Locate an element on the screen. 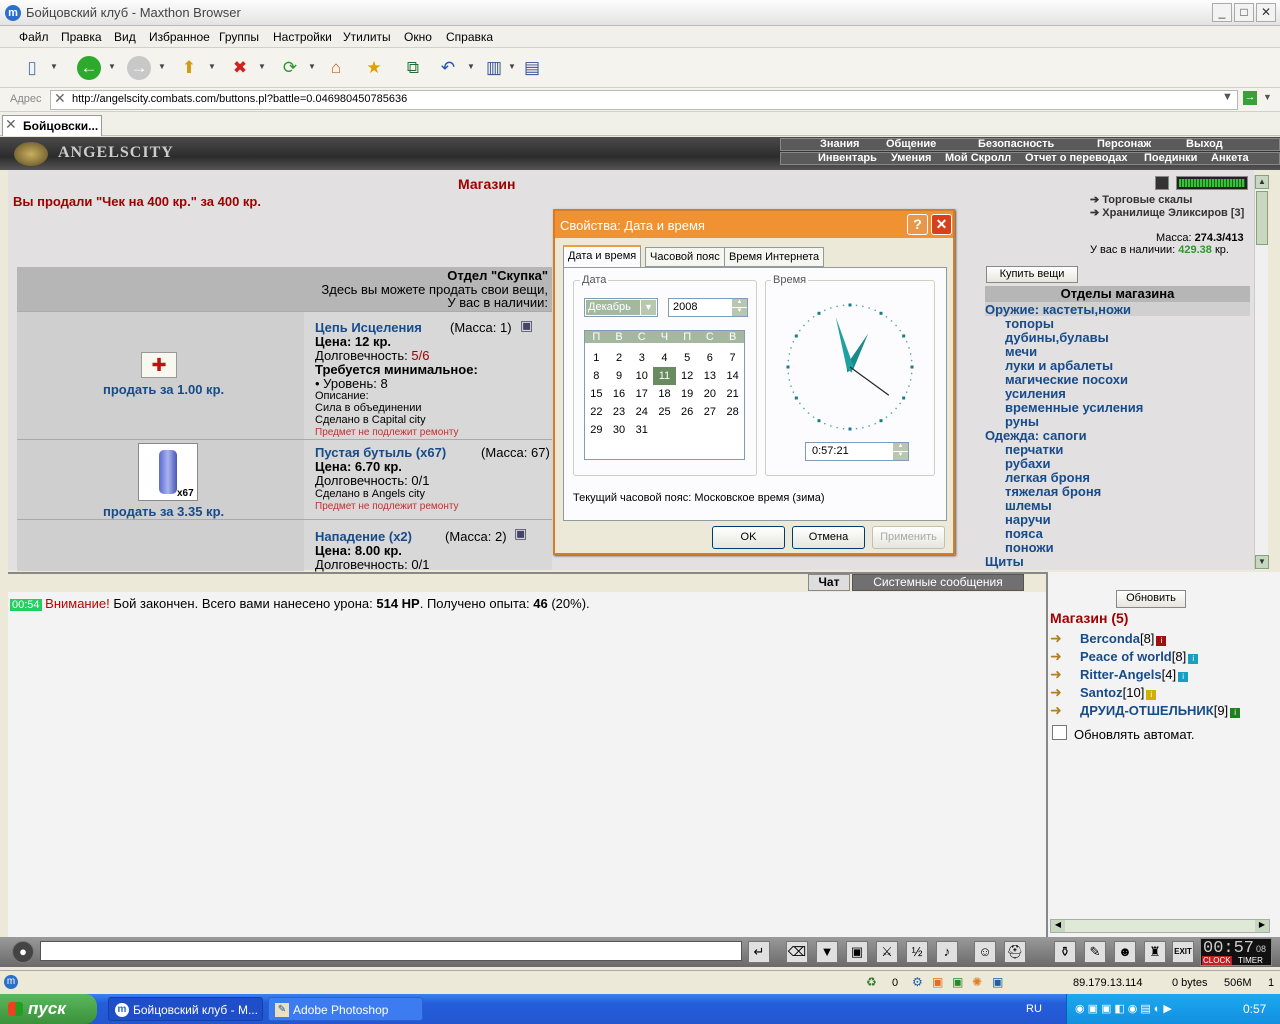 The width and height of the screenshot is (1280, 1024). calendar-day: 4 is located at coordinates (664, 358).